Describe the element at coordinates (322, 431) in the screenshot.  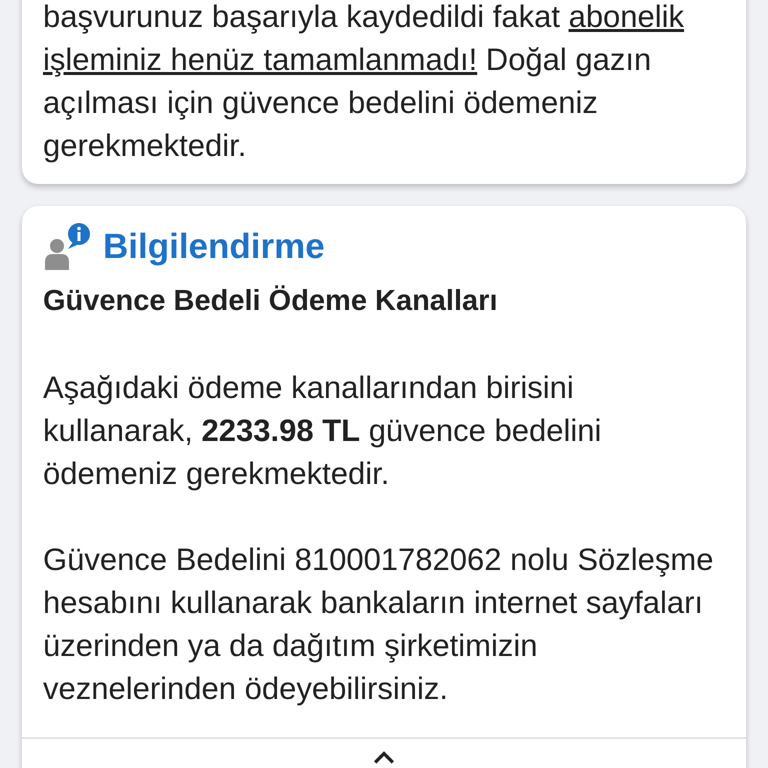
I see `info-paragraph: Aşağıdaki ödeme kanallarından birisini kullanarak, 2233.98 TL güvence bedelini ödemeniz gerekmektedir.` at that location.